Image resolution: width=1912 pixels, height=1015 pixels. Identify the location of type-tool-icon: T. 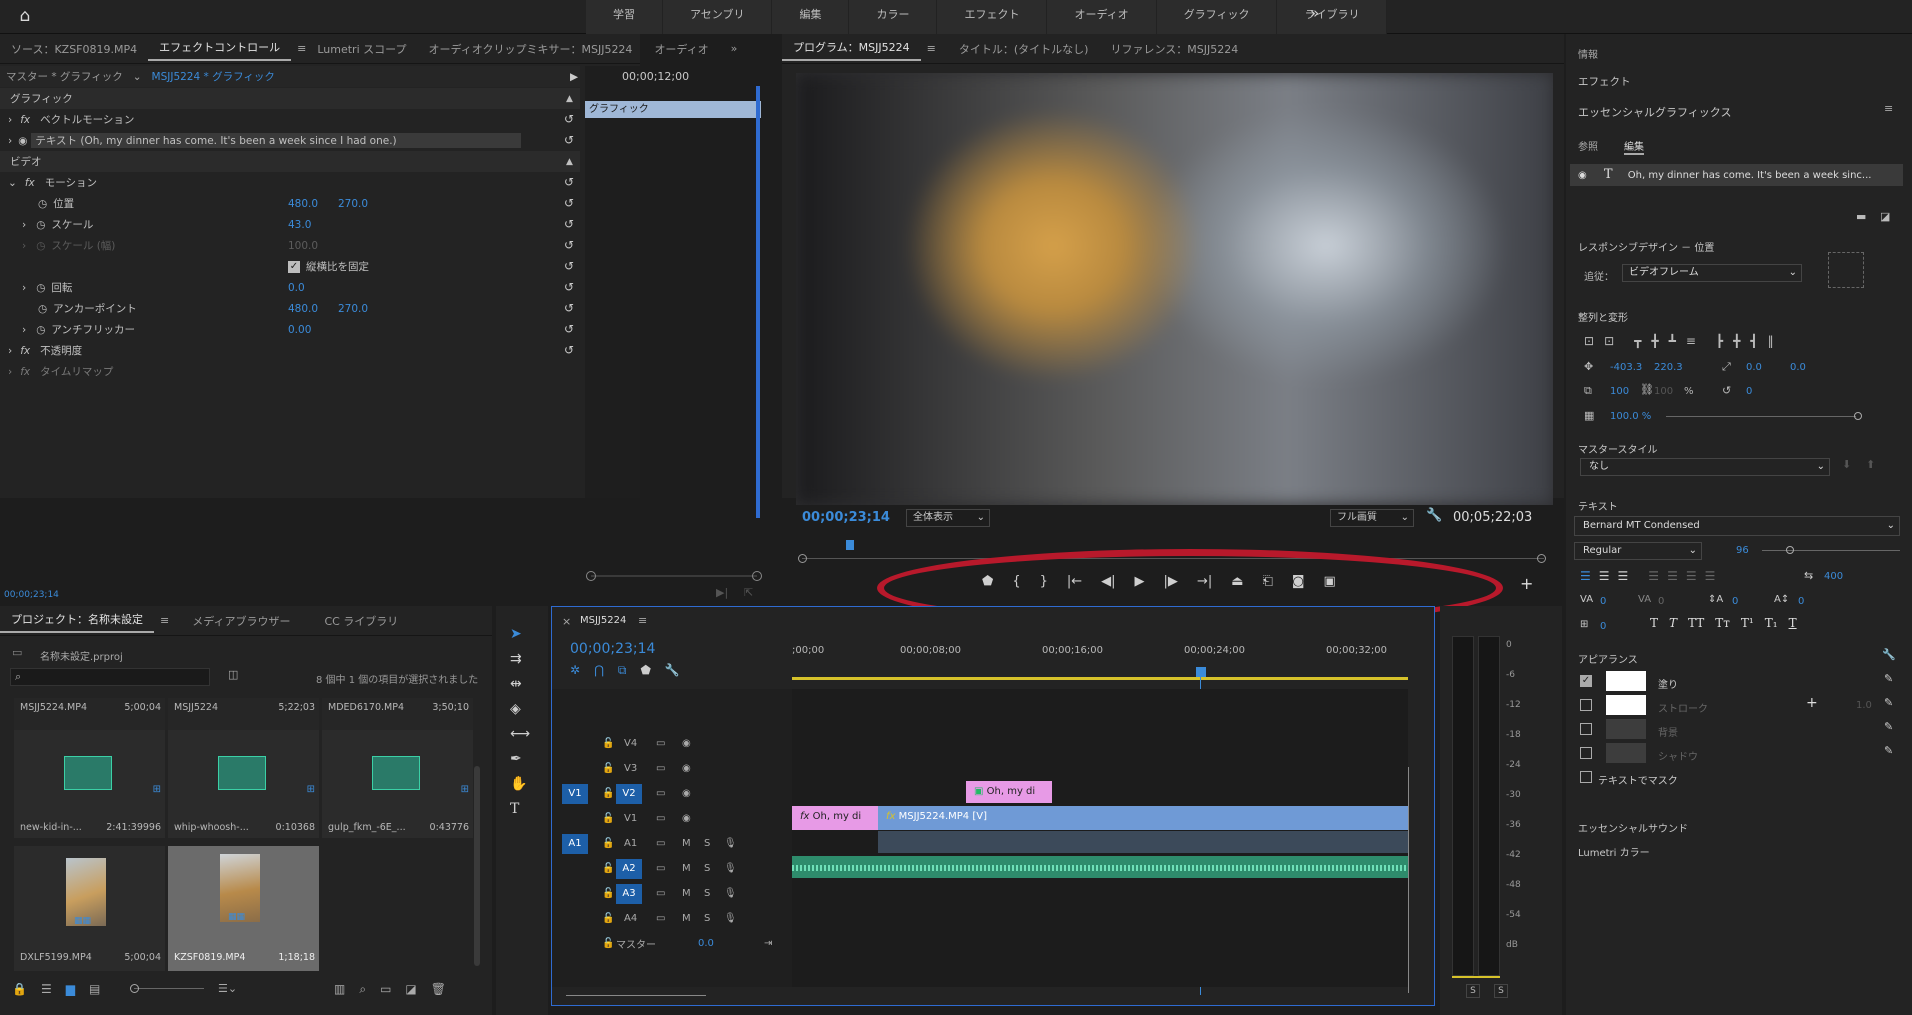
(520, 809).